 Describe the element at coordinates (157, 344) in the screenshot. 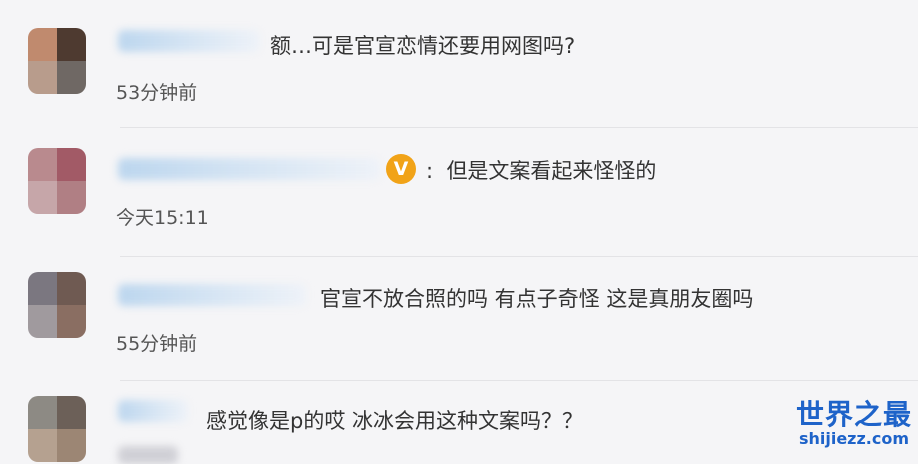

I see `comment-time: 55分钟前` at that location.